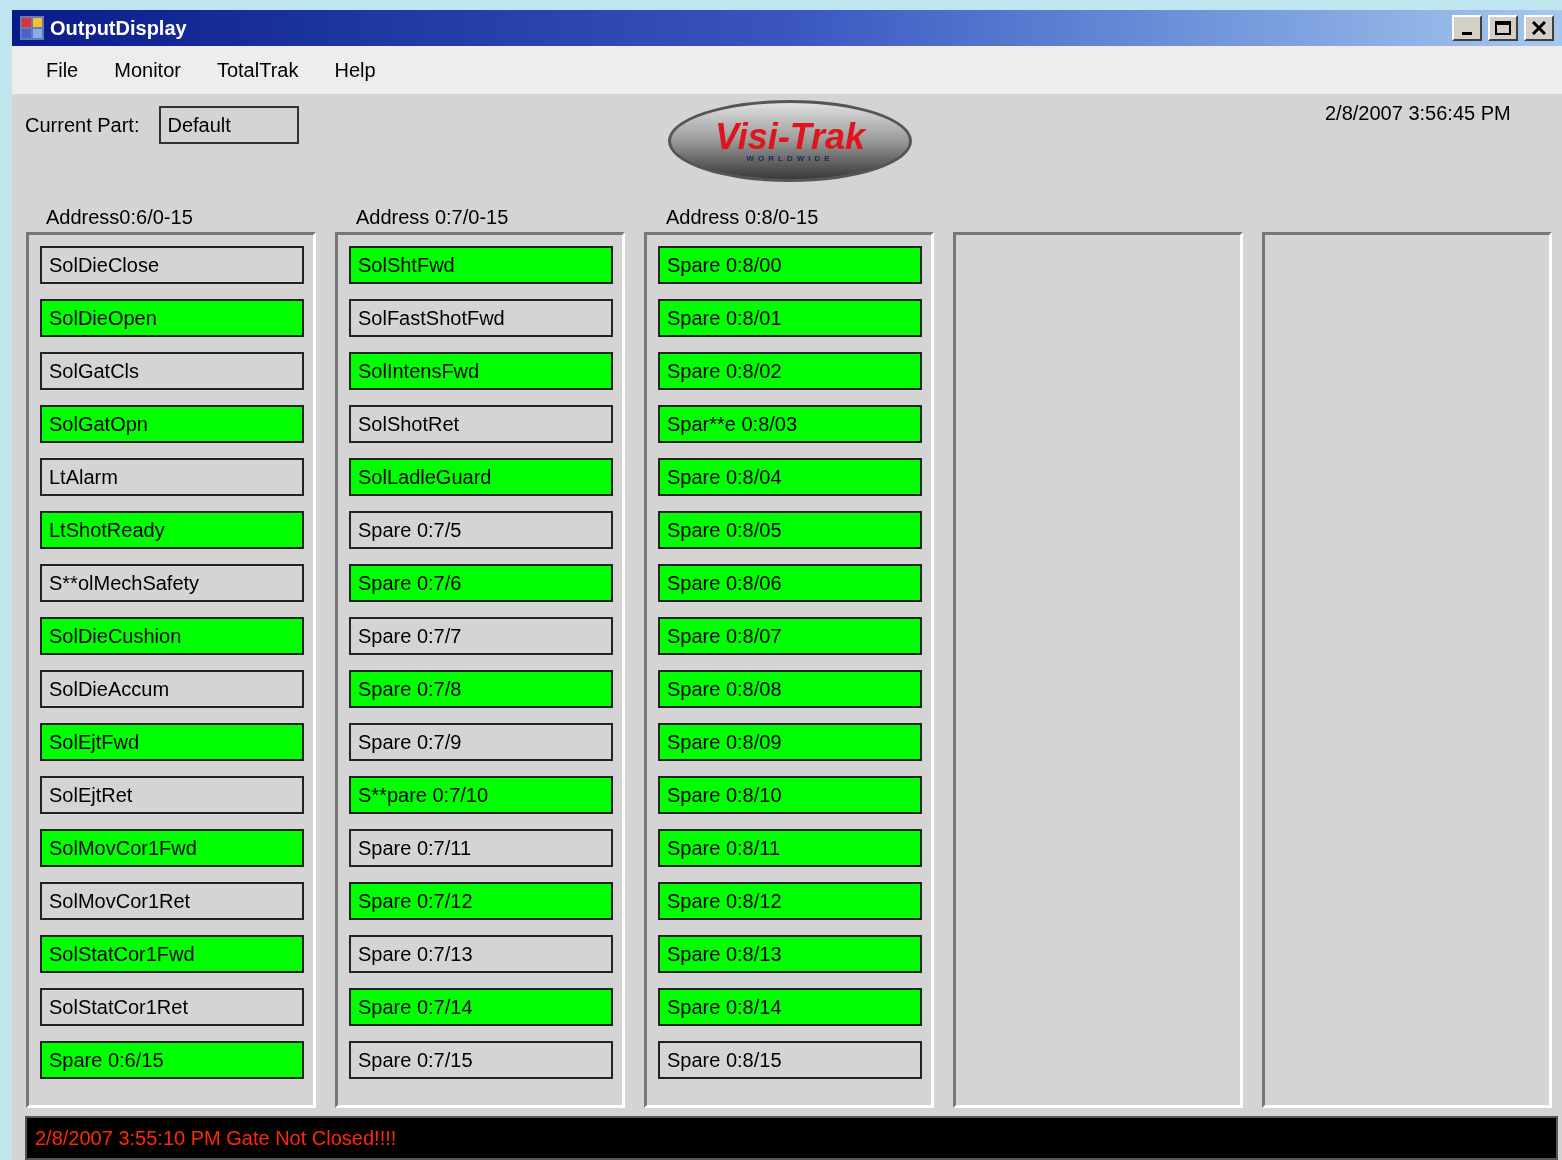  Describe the element at coordinates (481, 742) in the screenshot. I see `output-indicator: Spare 0:7/9` at that location.